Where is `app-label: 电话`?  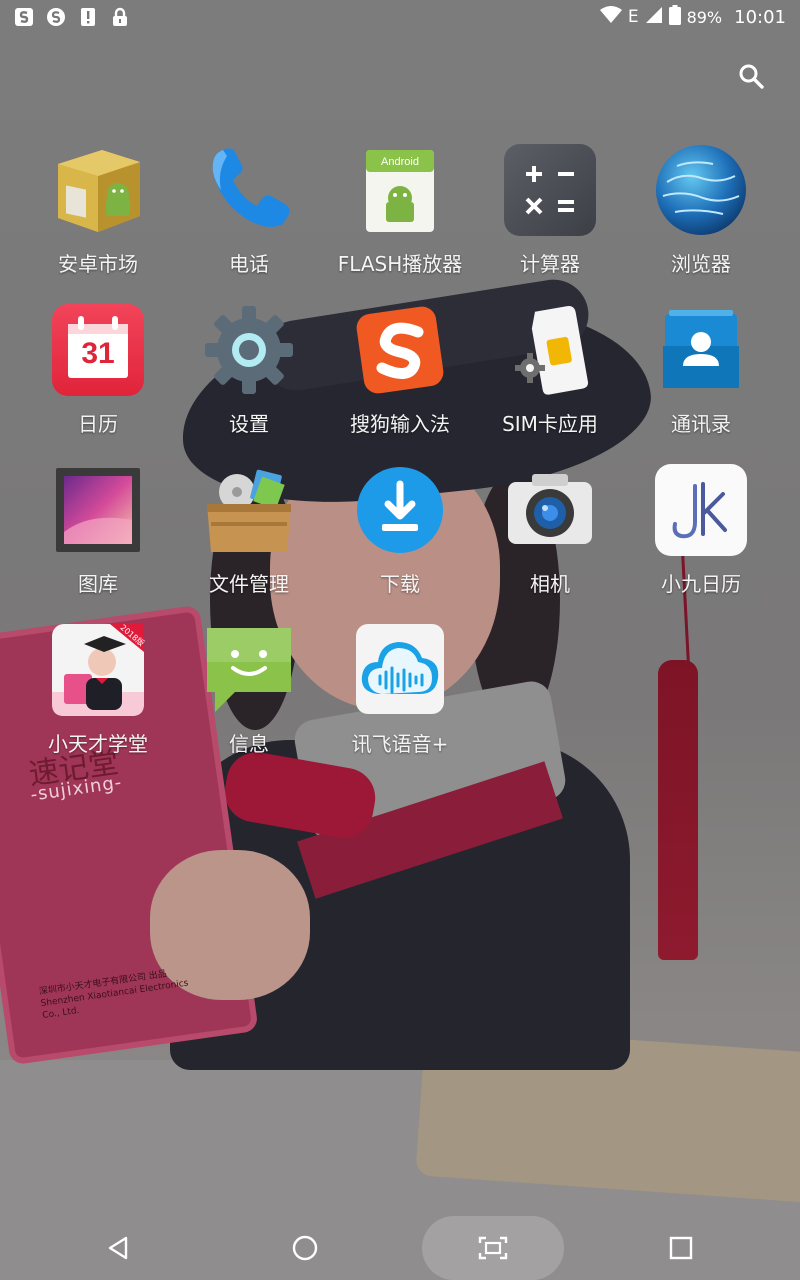 app-label: 电话 is located at coordinates (249, 264).